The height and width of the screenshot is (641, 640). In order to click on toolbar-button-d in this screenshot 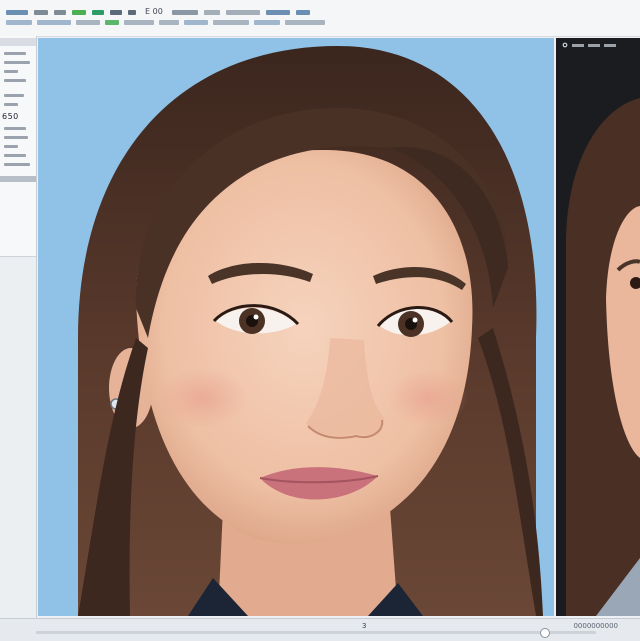, I will do `click(277, 12)`.